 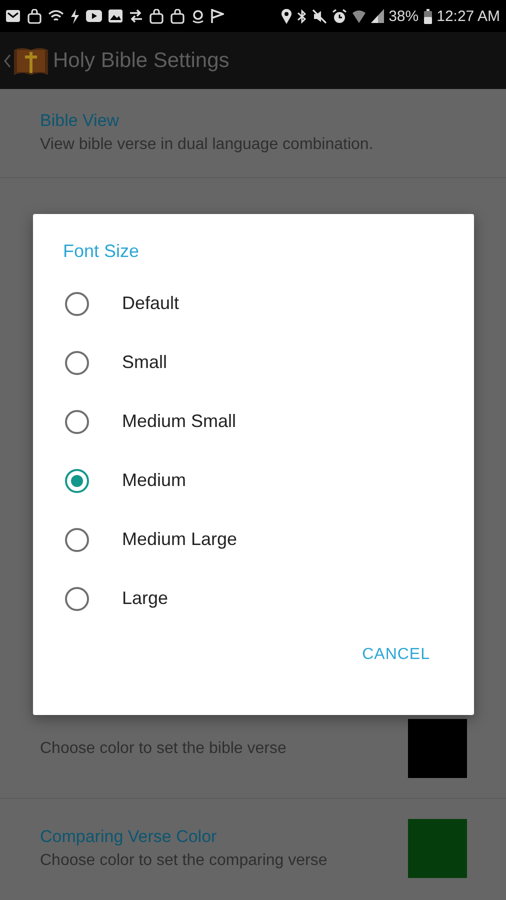 I want to click on setting-summary: View bible verse in dual language combination., so click(x=207, y=145).